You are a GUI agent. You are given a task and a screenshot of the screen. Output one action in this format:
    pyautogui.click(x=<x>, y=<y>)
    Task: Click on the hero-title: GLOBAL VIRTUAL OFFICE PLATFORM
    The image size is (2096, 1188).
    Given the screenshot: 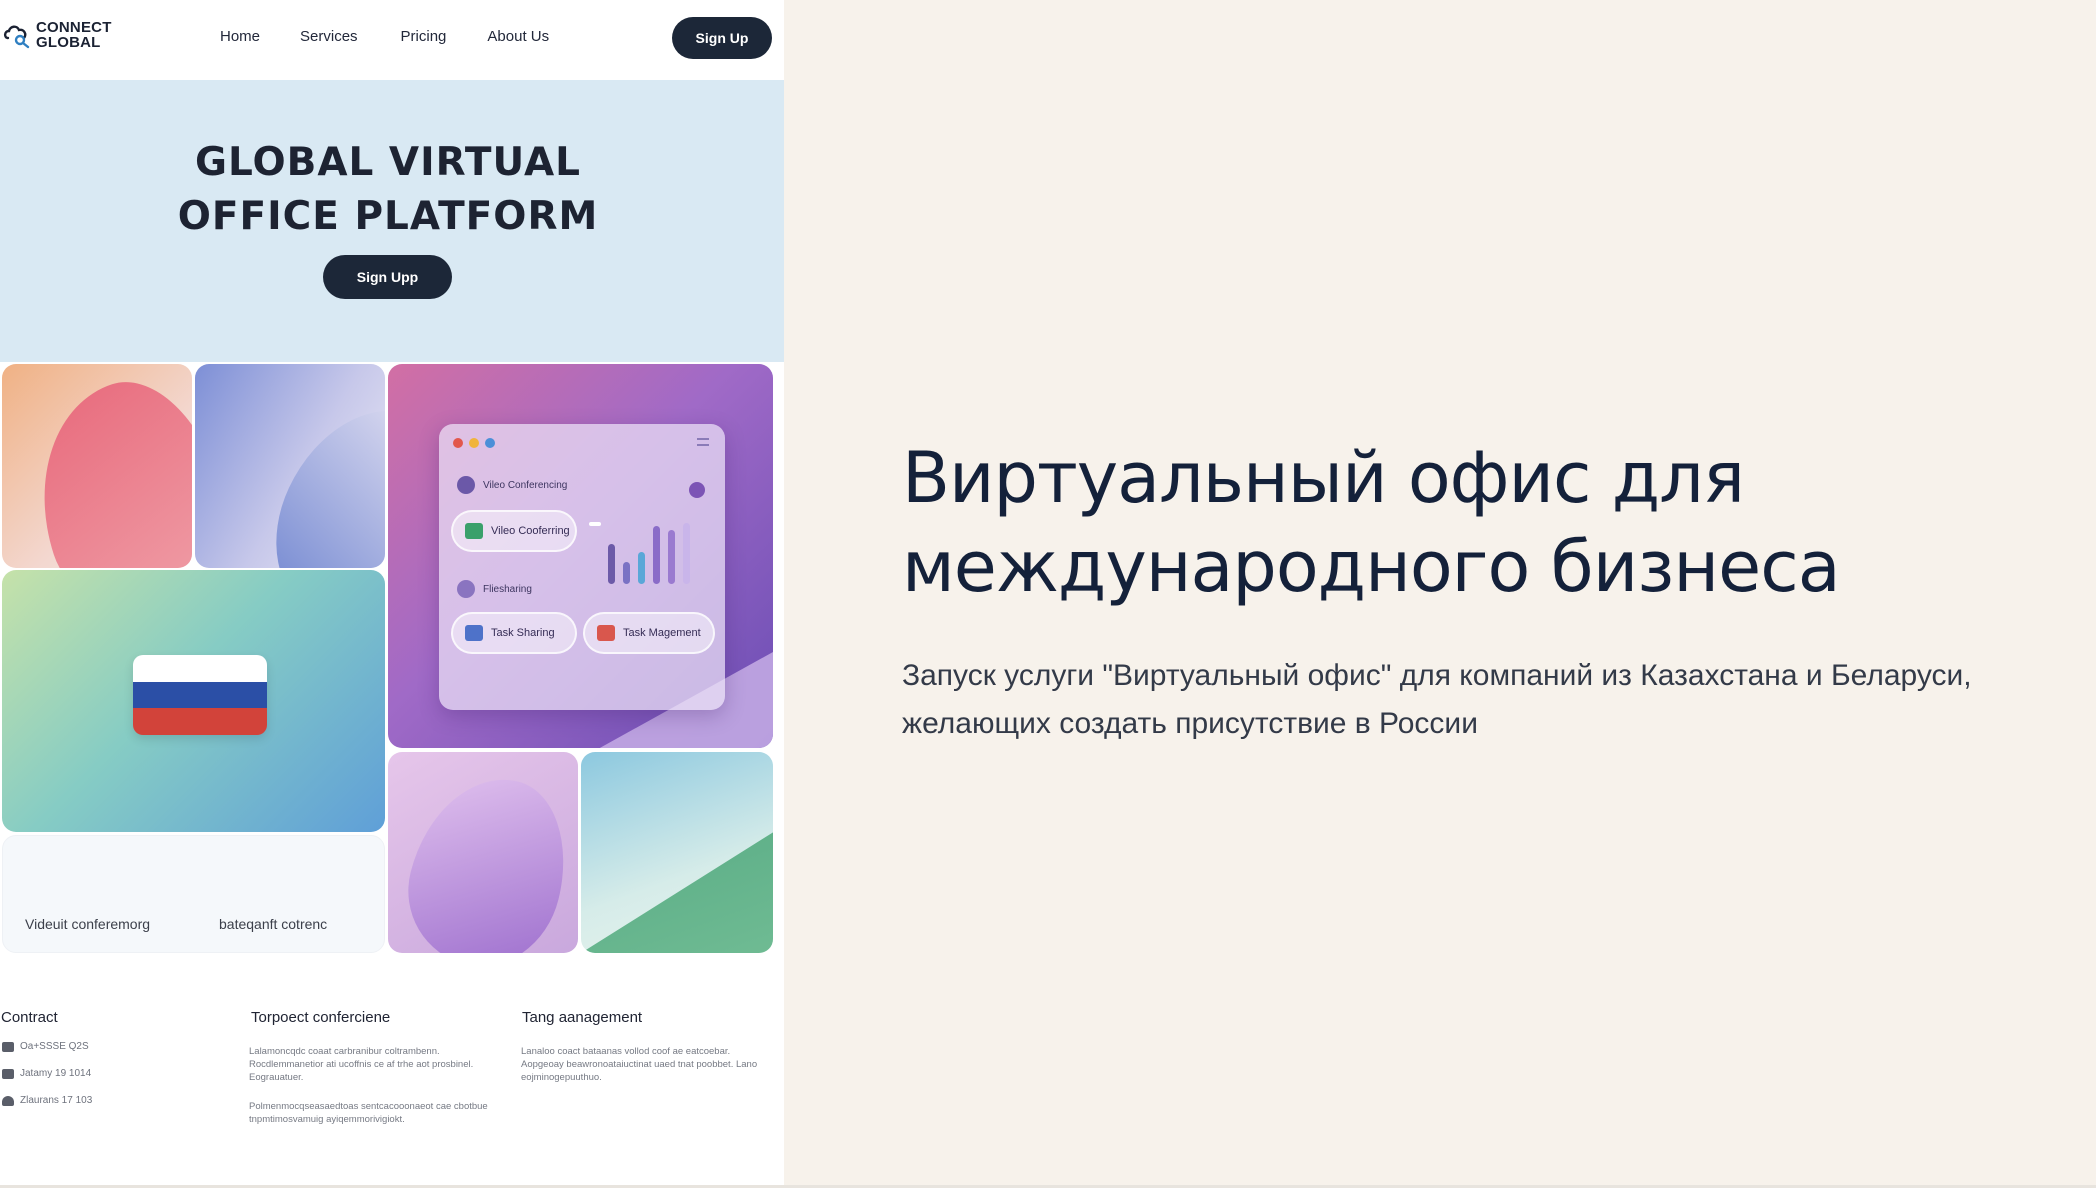 What is the action you would take?
    pyautogui.click(x=388, y=190)
    